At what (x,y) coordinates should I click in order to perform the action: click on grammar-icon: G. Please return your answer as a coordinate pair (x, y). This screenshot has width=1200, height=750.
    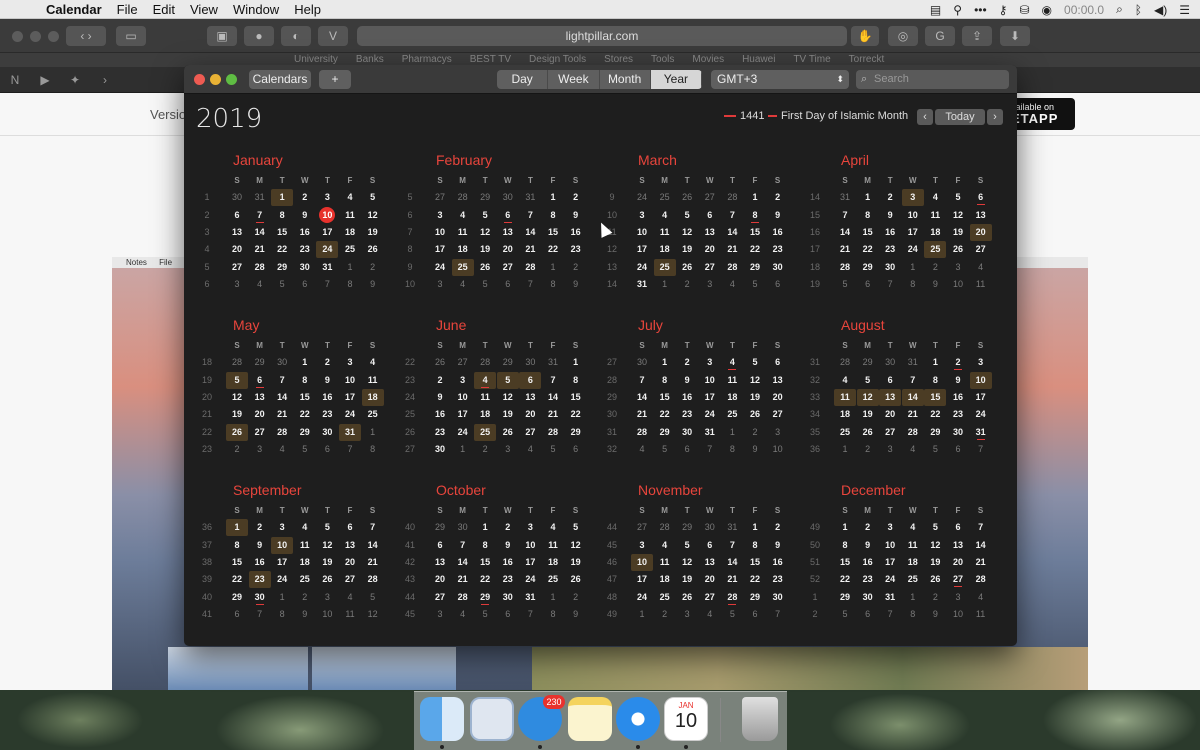
    Looking at the image, I should click on (940, 36).